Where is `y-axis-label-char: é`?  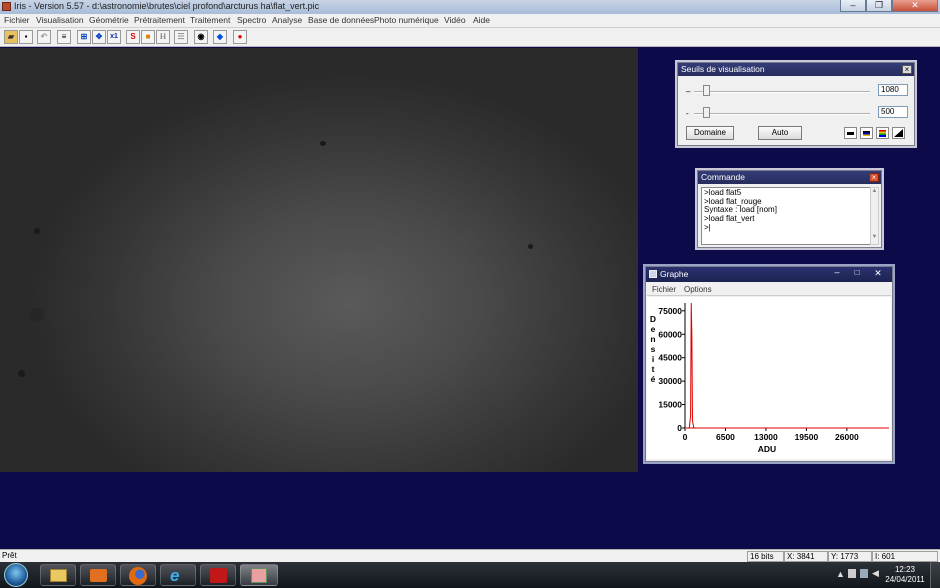 y-axis-label-char: é is located at coordinates (653, 379).